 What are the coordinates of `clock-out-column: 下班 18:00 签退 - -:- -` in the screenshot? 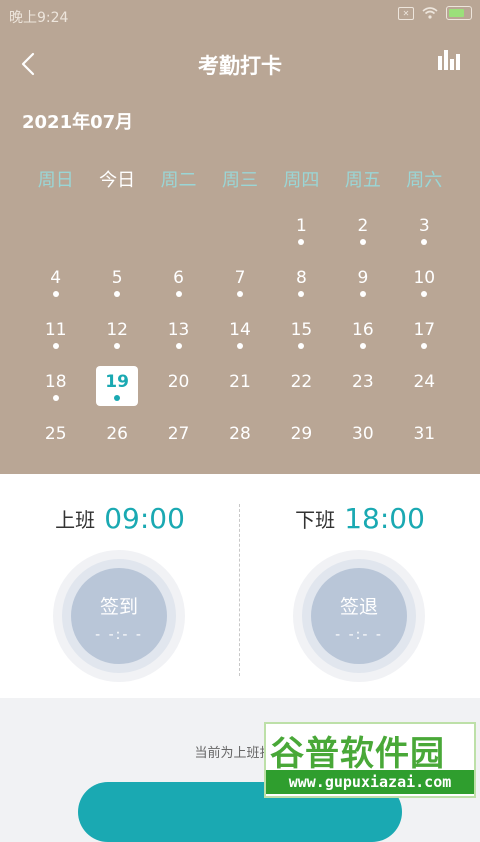 It's located at (360, 586).